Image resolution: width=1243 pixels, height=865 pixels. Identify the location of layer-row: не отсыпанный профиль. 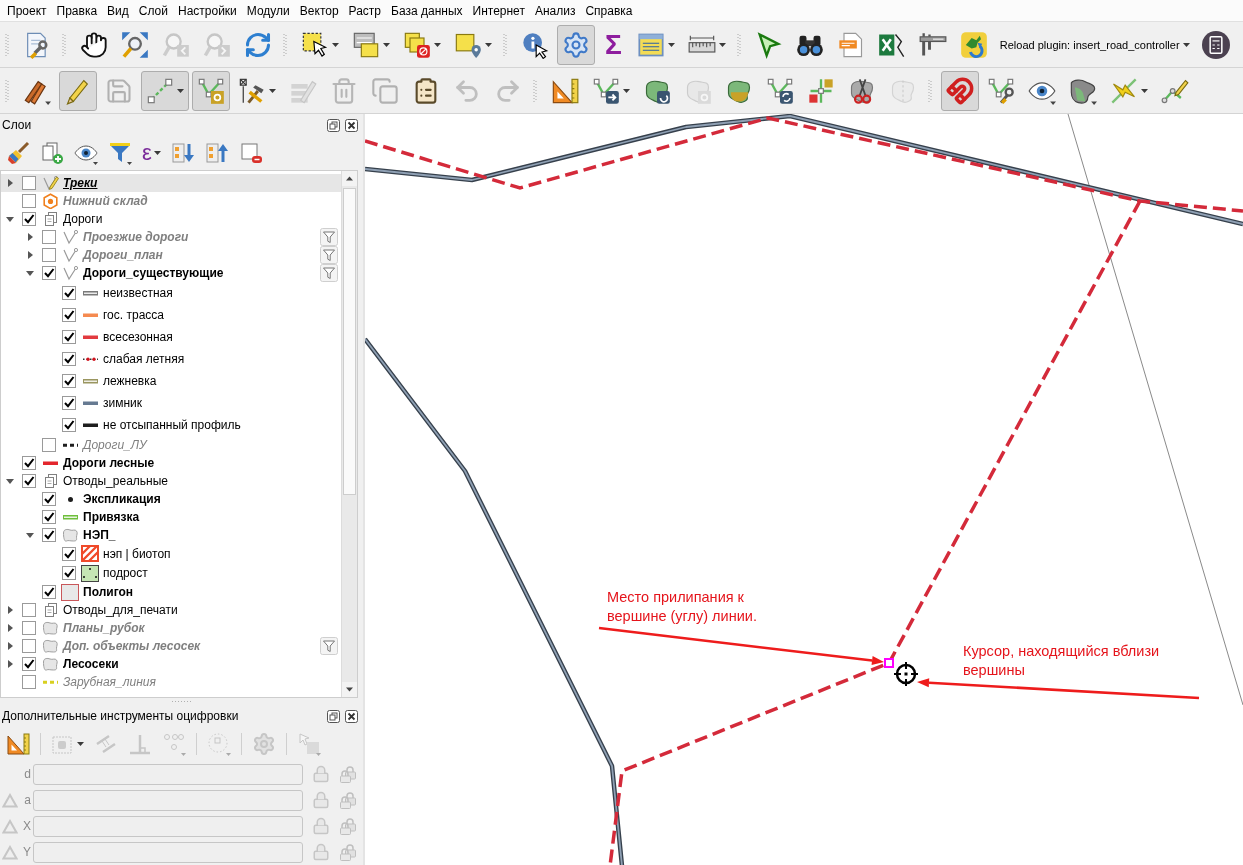
(171, 425).